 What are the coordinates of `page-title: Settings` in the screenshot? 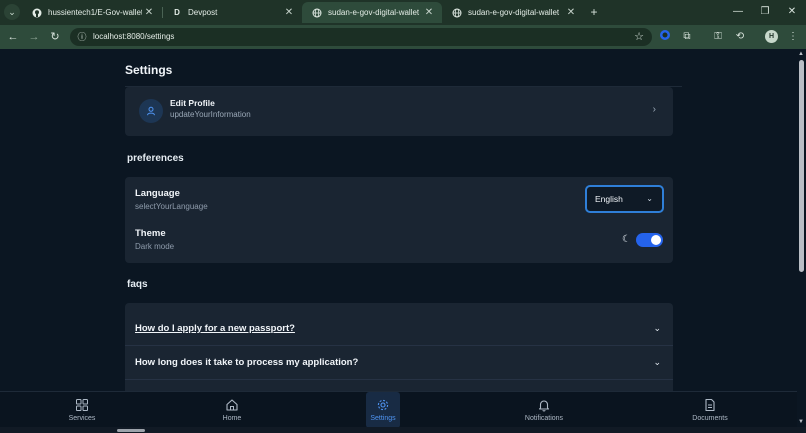 It's located at (149, 70).